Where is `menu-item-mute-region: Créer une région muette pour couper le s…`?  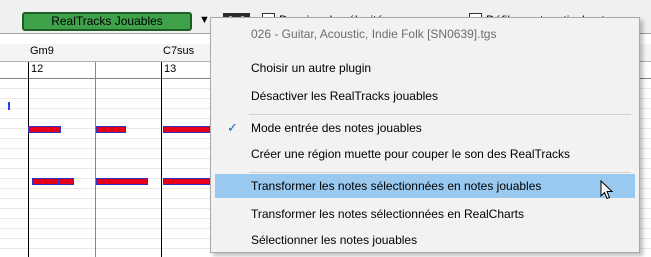 menu-item-mute-region: Créer une région muette pour couper le s… is located at coordinates (425, 154).